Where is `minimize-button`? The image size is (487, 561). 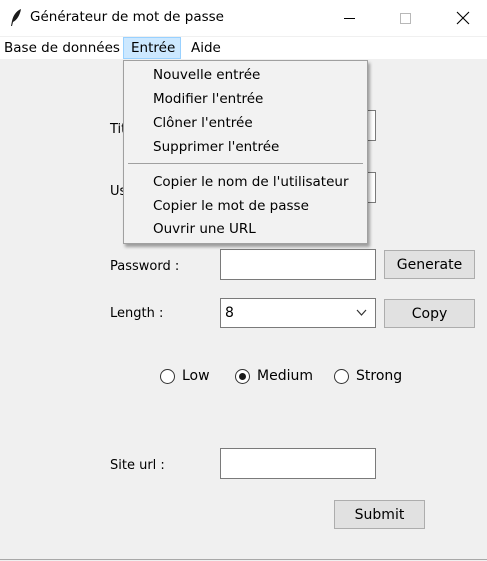 minimize-button is located at coordinates (349, 18).